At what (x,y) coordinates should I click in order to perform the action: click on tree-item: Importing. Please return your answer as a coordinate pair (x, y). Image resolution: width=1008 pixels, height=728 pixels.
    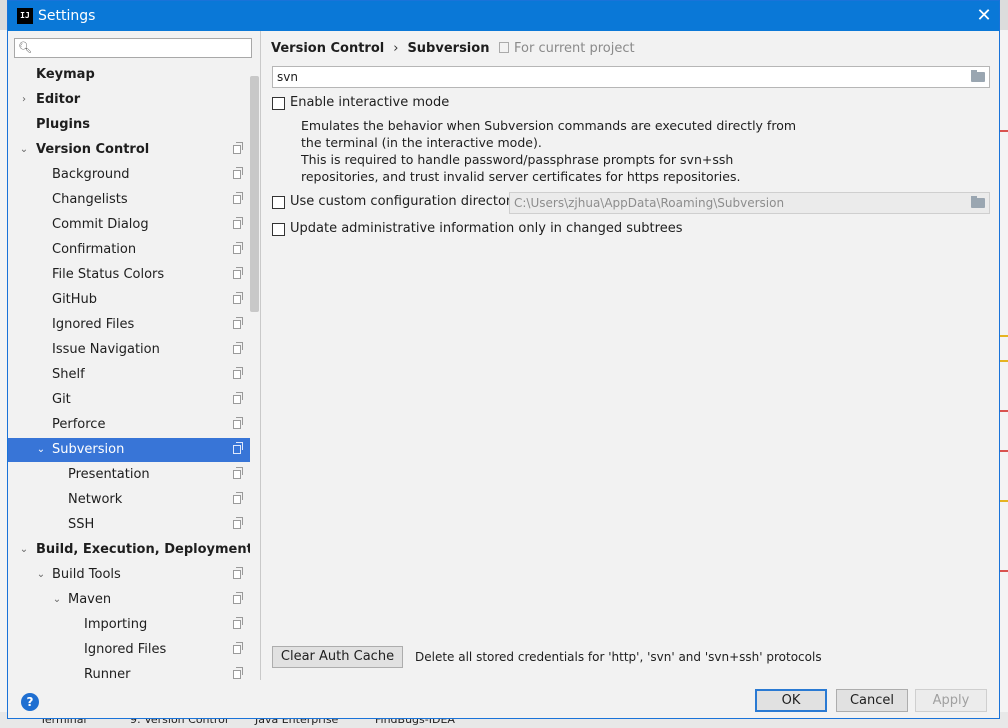
    Looking at the image, I should click on (129, 625).